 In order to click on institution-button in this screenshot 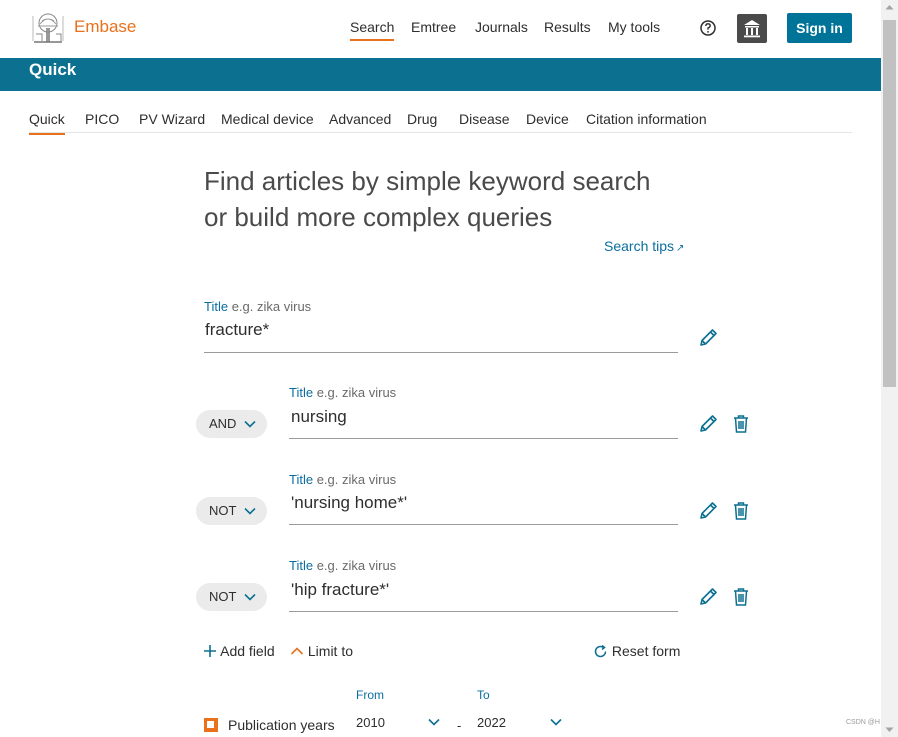, I will do `click(752, 28)`.